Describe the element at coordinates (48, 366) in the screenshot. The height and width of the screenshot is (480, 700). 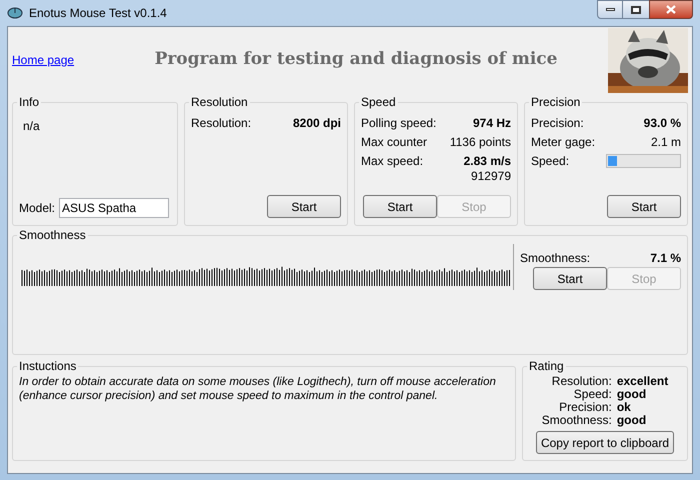
I see `group-title: Instuctions` at that location.